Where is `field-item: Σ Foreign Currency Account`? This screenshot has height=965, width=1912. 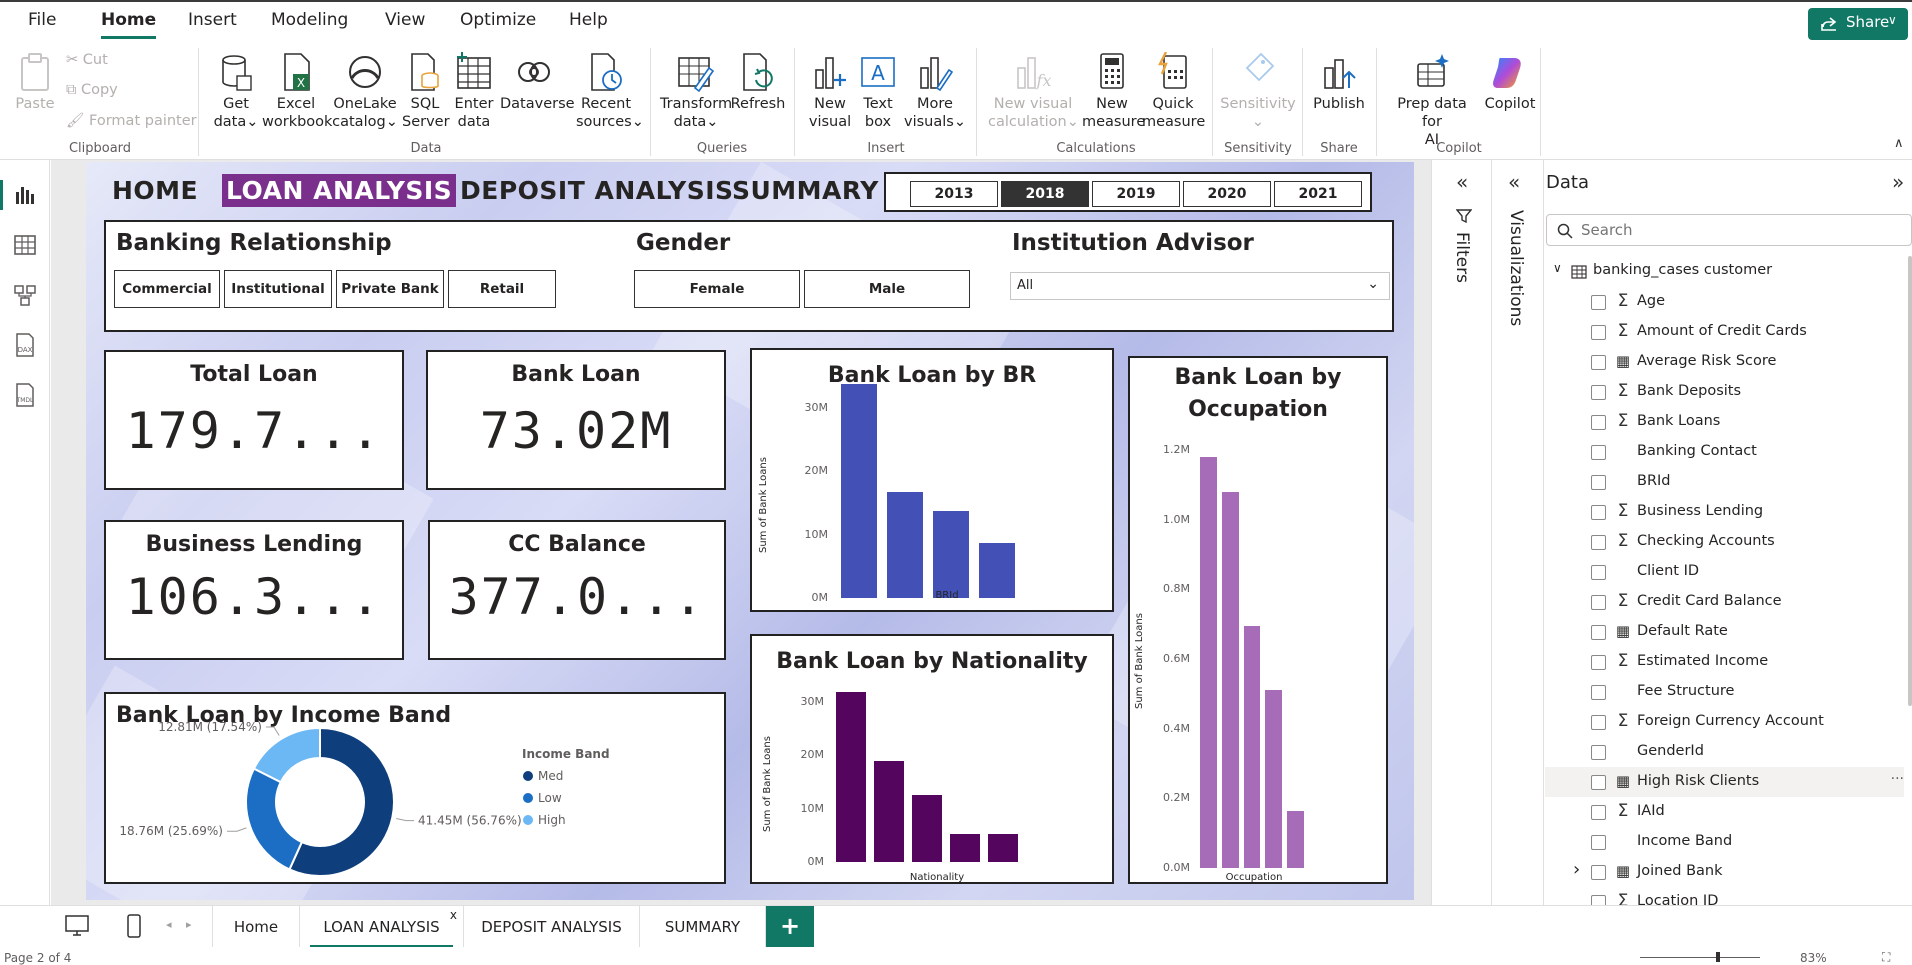 field-item: Σ Foreign Currency Account is located at coordinates (1724, 722).